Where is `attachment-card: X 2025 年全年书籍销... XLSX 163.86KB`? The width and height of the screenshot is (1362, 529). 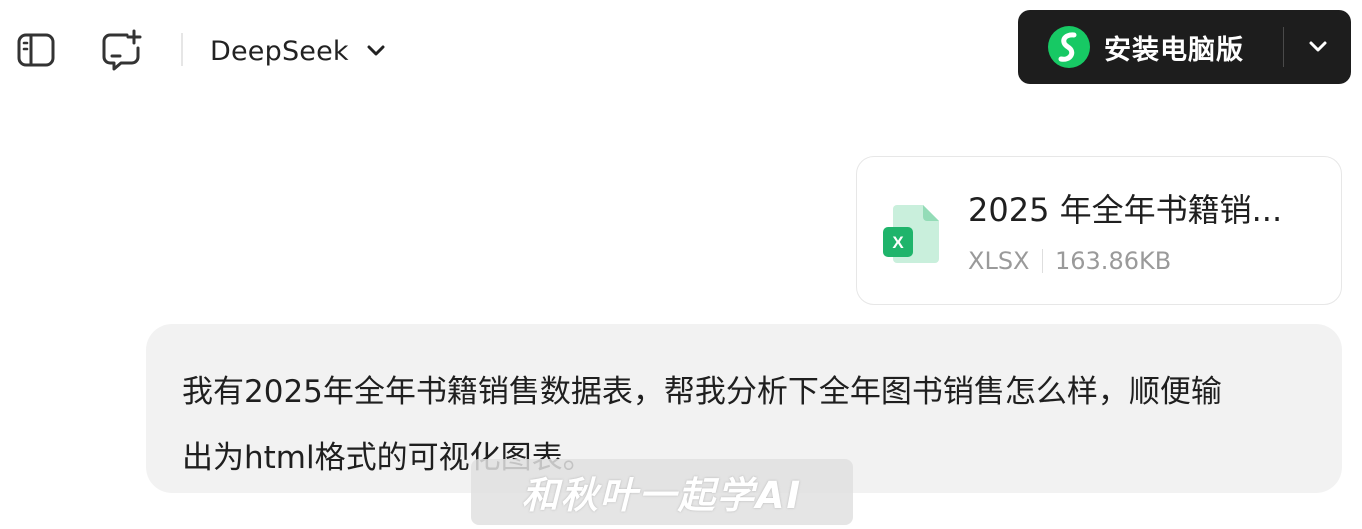
attachment-card: X 2025 年全年书籍销... XLSX 163.86KB is located at coordinates (1099, 230).